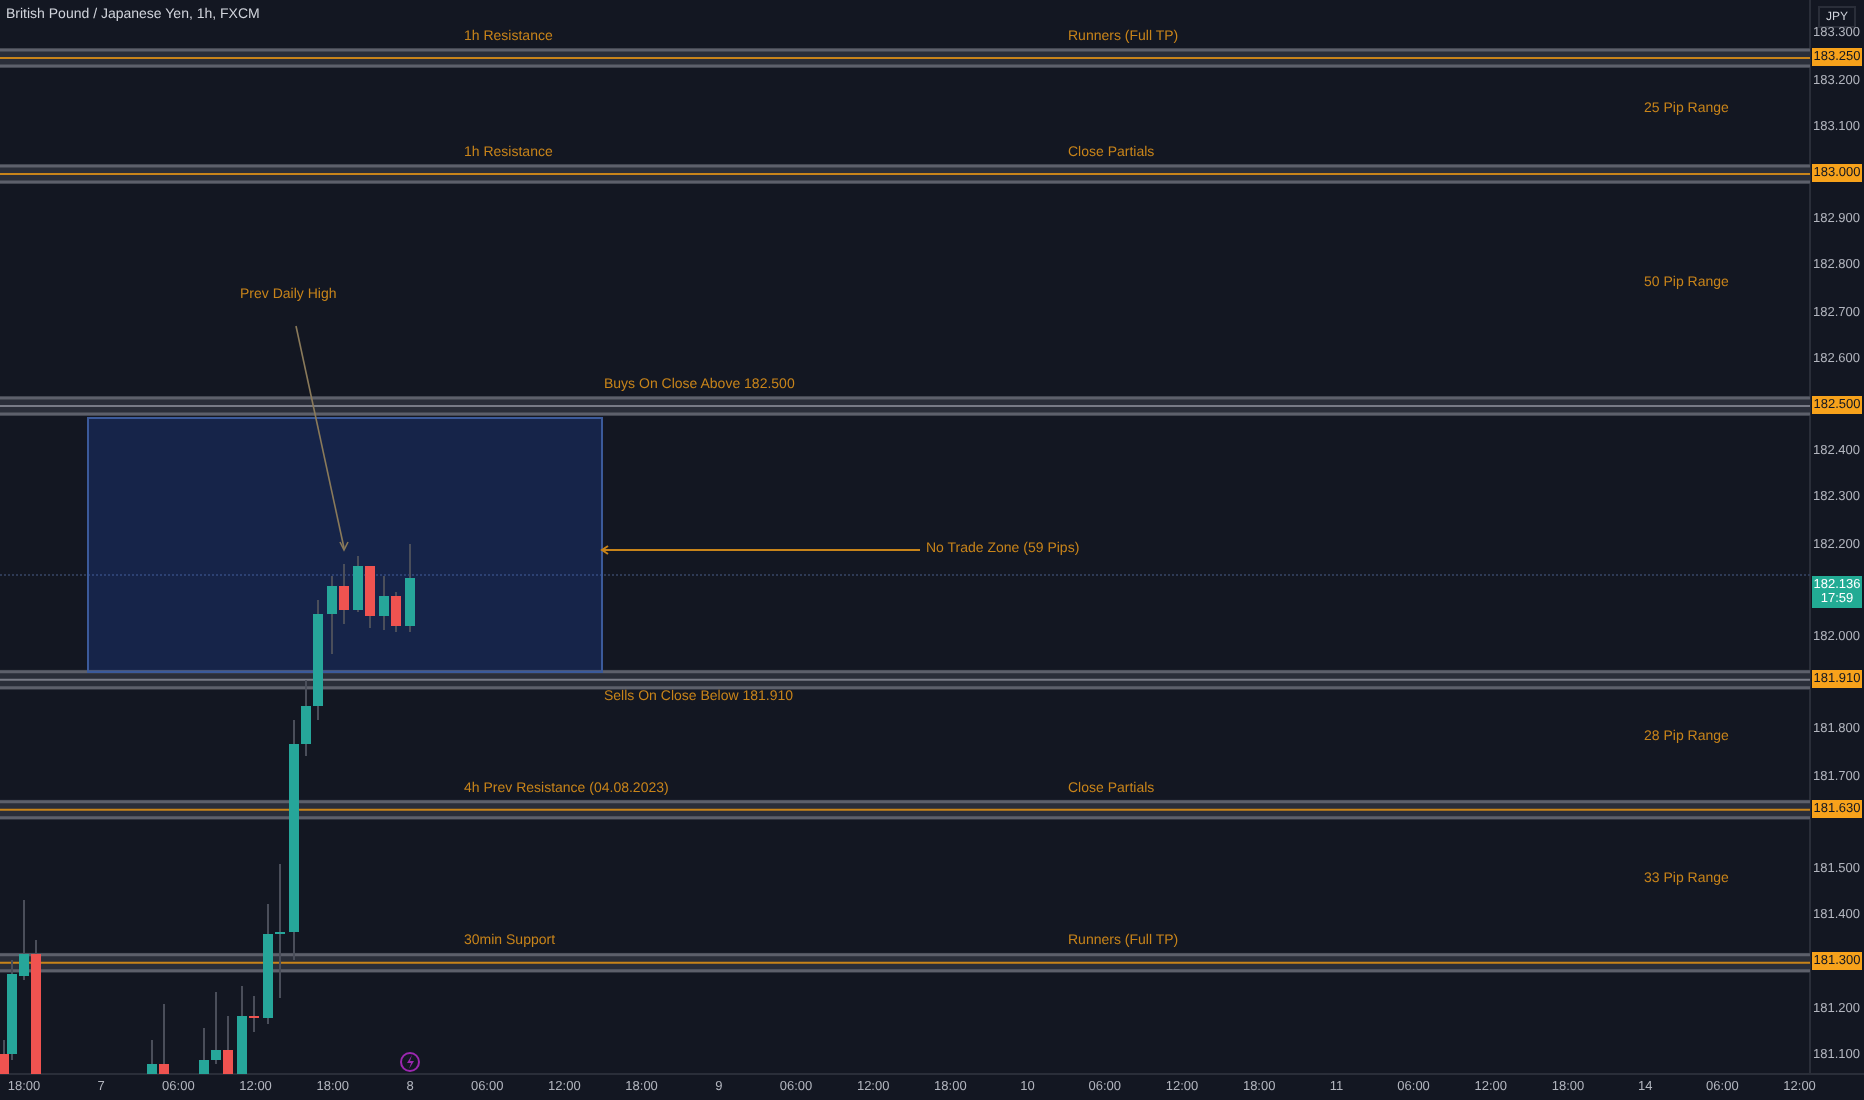  Describe the element at coordinates (410, 1062) in the screenshot. I see `lightning-icon` at that location.